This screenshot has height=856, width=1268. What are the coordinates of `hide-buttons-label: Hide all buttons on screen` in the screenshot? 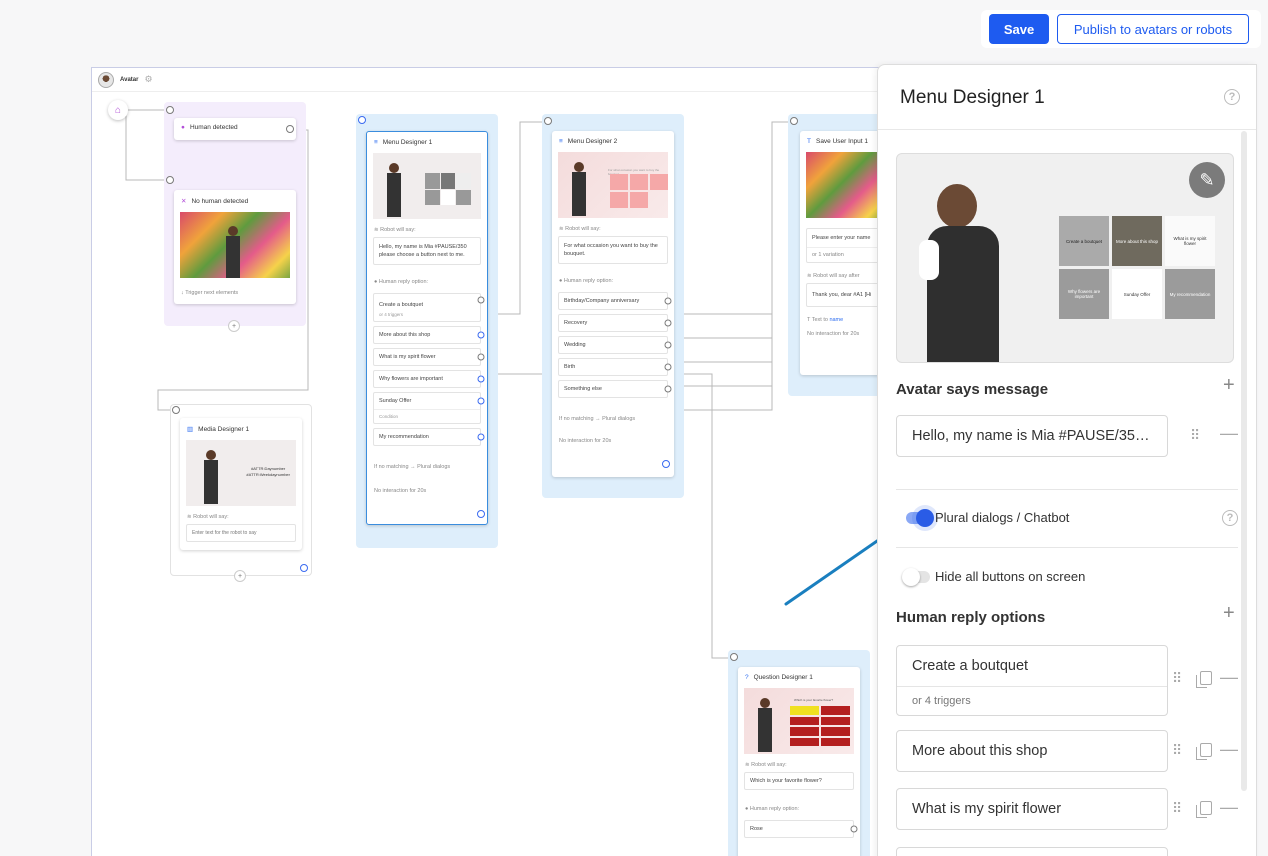 It's located at (1010, 576).